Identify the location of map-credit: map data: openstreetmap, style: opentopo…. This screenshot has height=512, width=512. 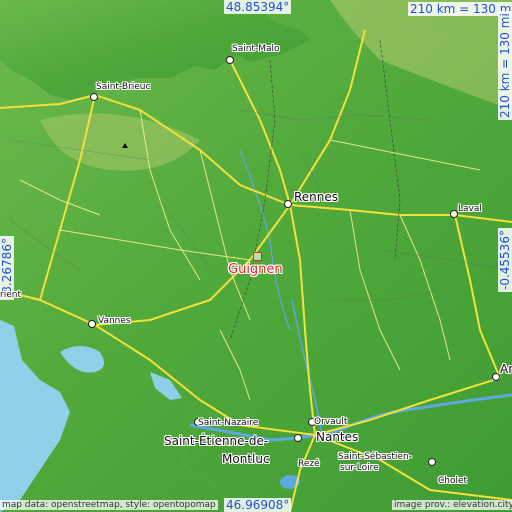
(109, 505).